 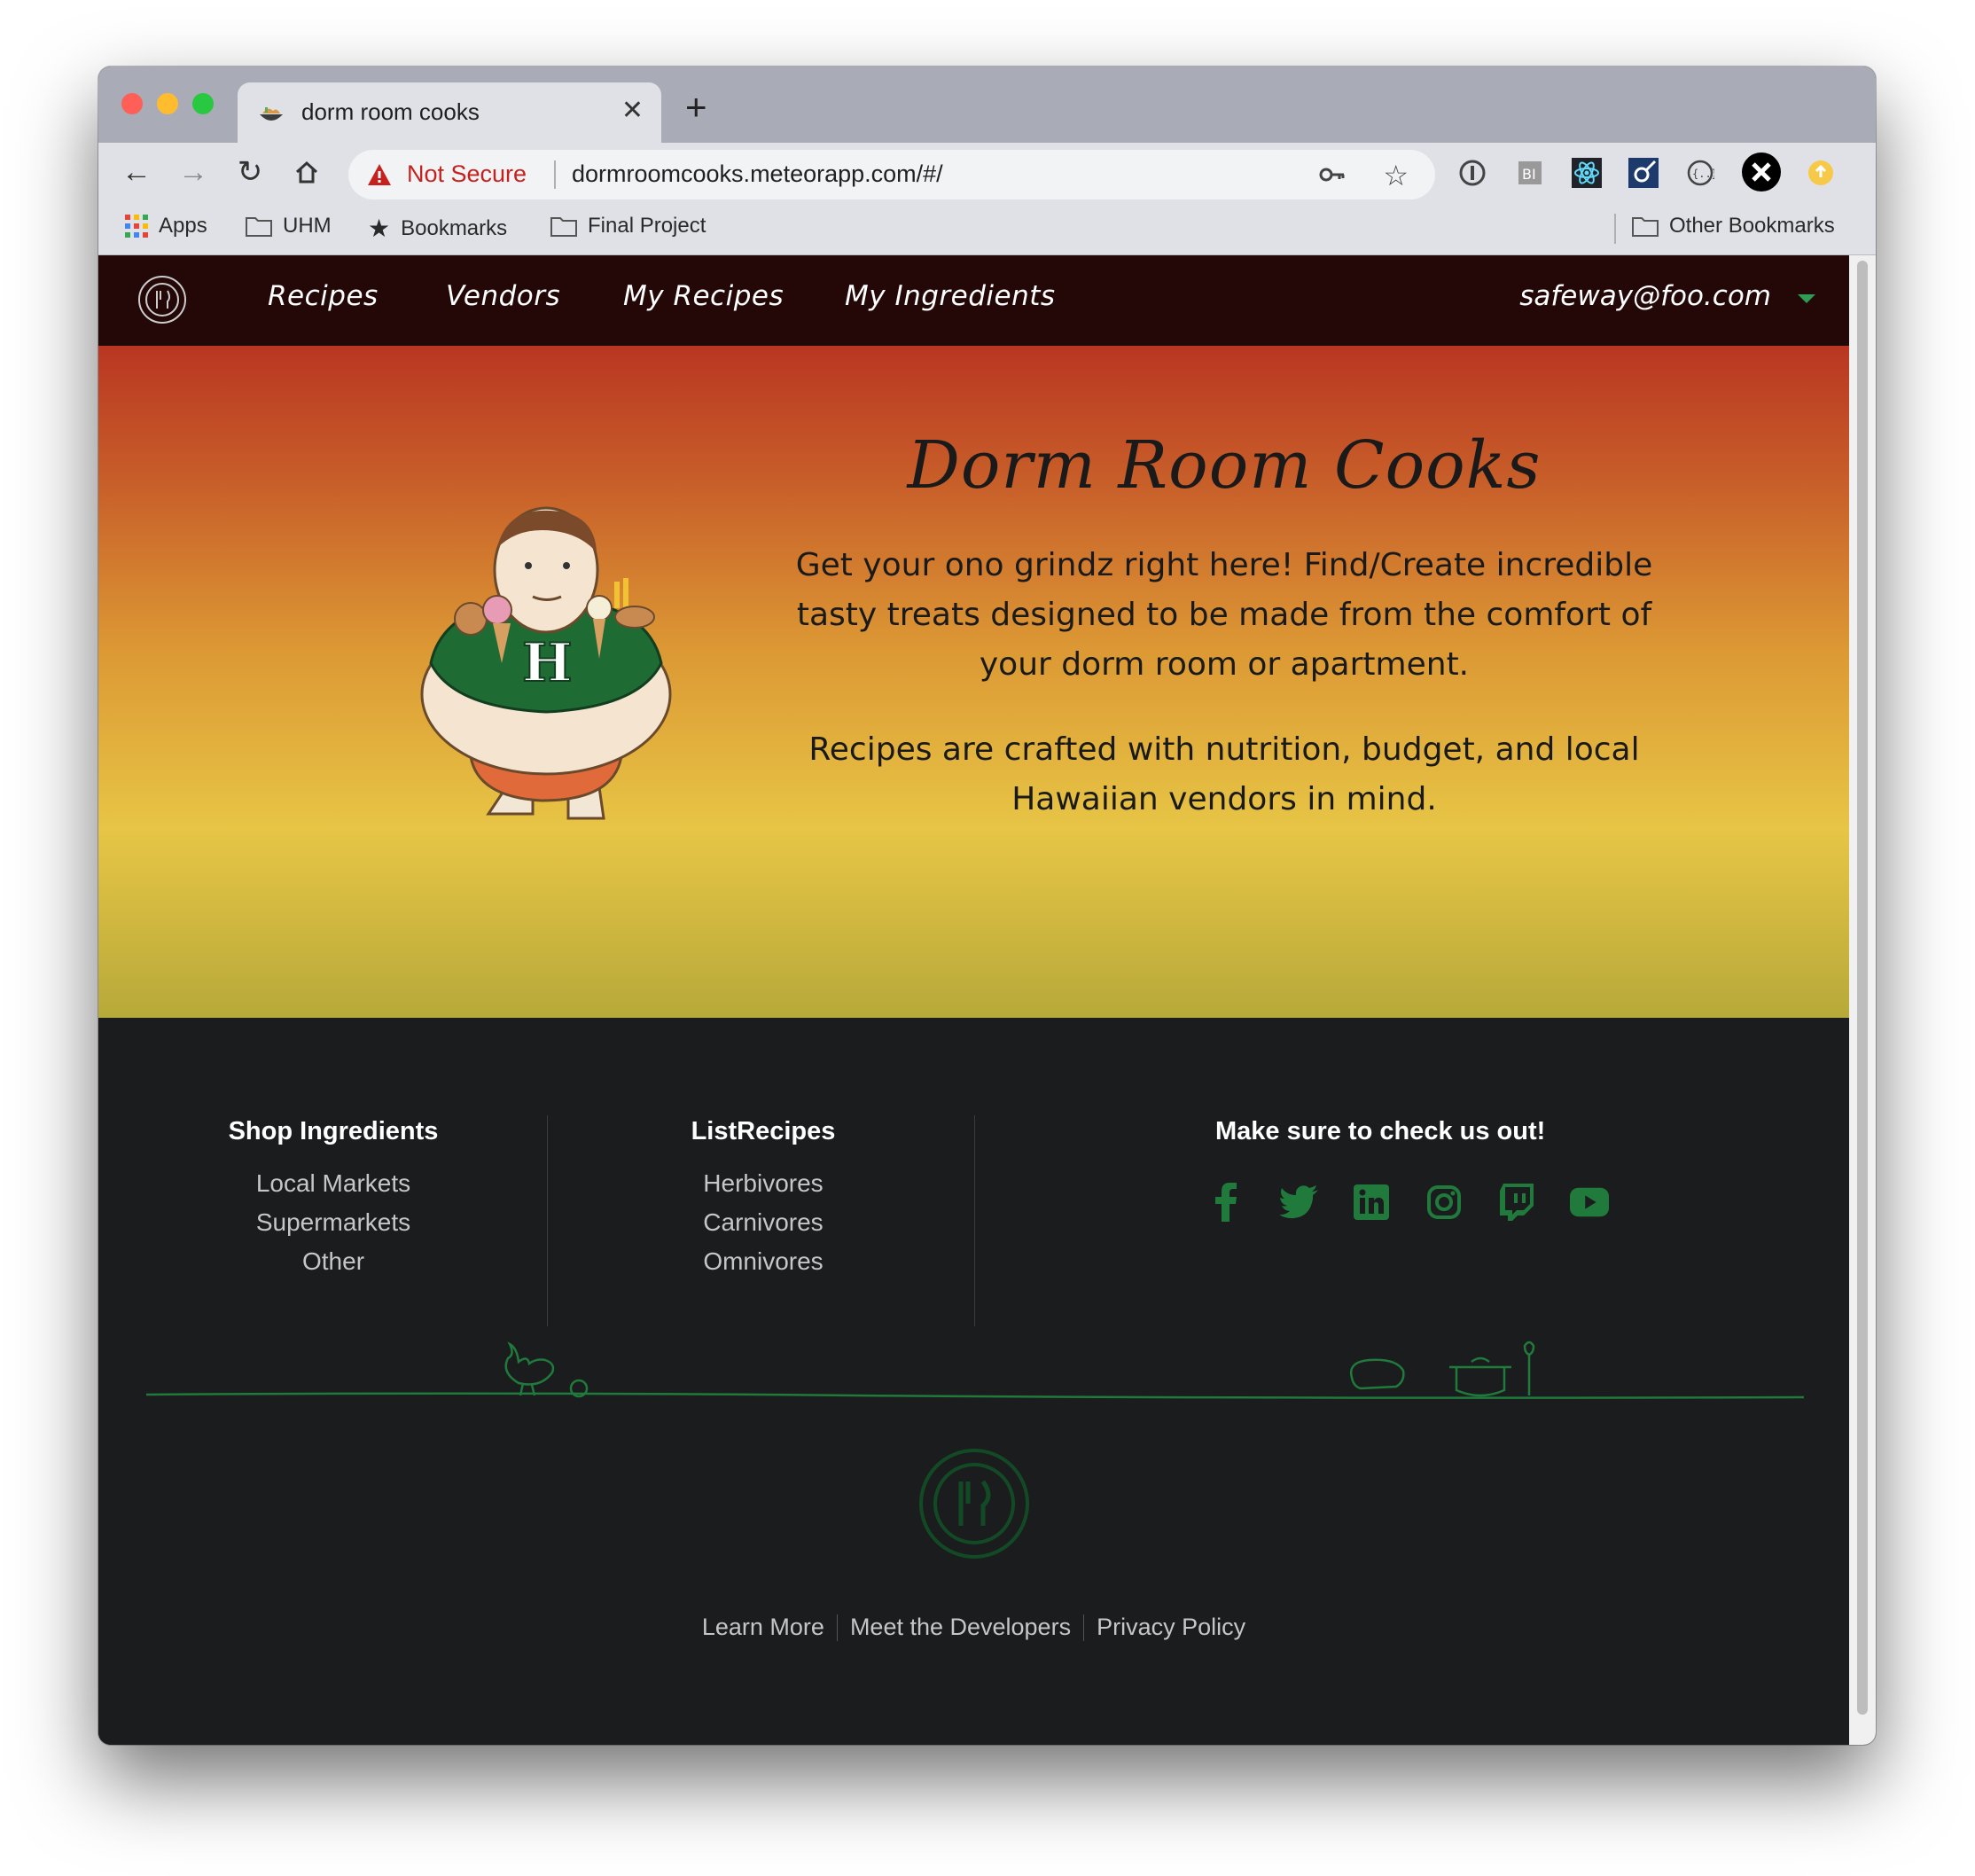 What do you see at coordinates (763, 1183) in the screenshot?
I see `footer-link-herbivores: Herbivores` at bounding box center [763, 1183].